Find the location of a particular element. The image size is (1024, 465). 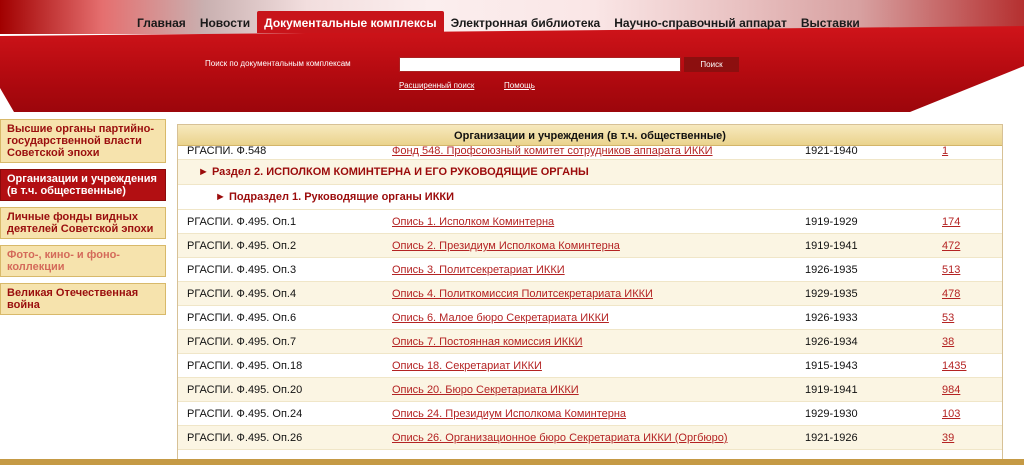

row-years: 1929-1935 is located at coordinates (831, 294).